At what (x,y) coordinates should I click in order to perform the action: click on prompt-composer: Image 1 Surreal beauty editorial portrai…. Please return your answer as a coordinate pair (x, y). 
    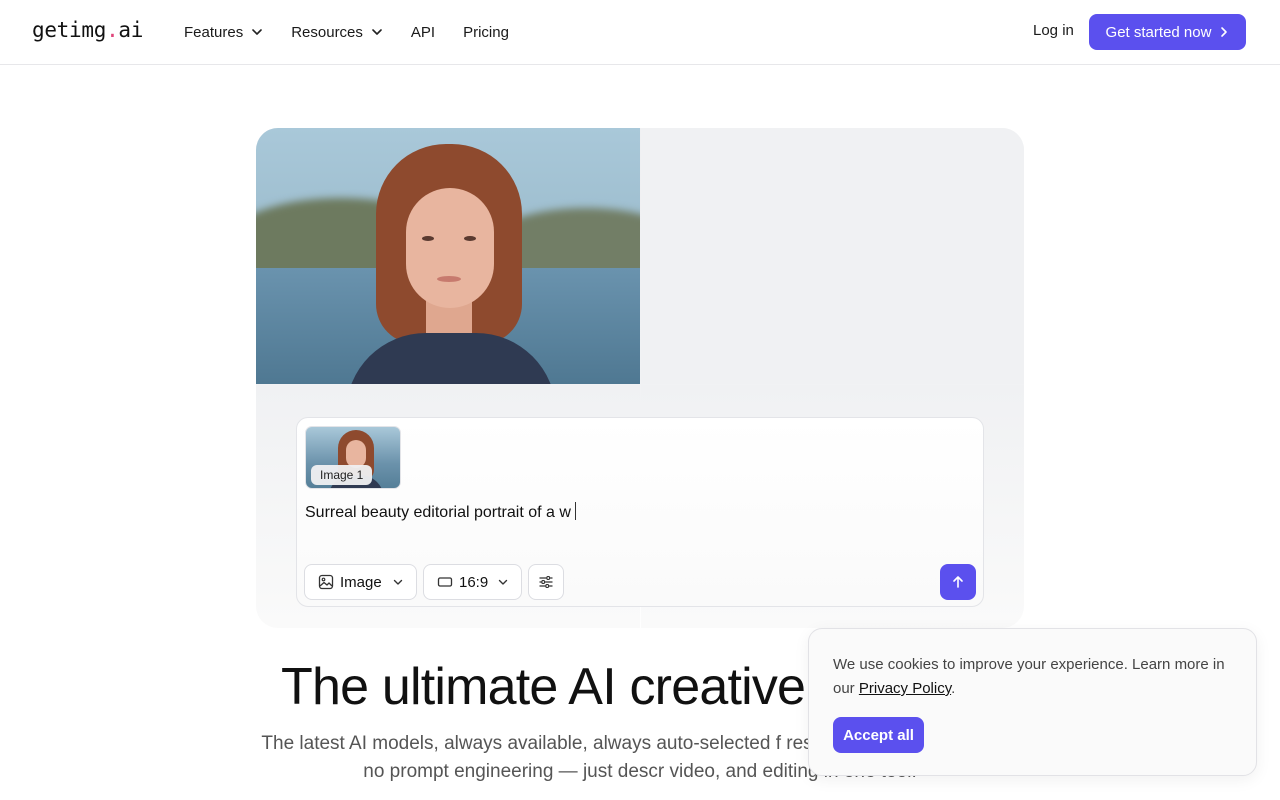
    Looking at the image, I should click on (640, 512).